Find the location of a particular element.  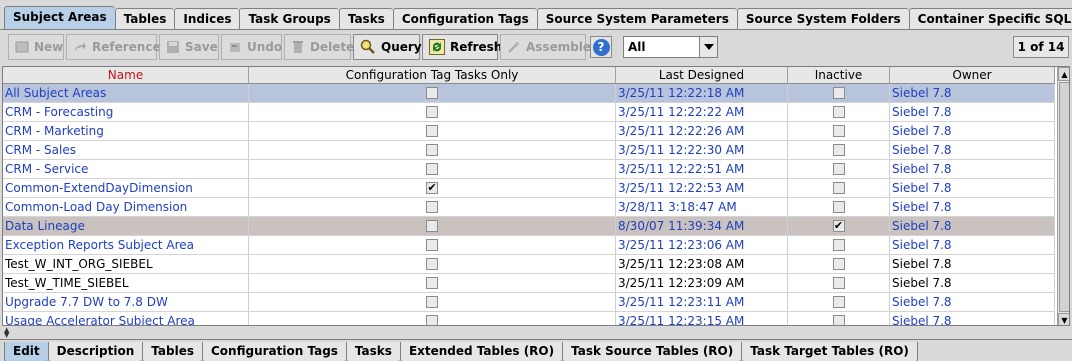

tab-indices: Indices is located at coordinates (207, 18).